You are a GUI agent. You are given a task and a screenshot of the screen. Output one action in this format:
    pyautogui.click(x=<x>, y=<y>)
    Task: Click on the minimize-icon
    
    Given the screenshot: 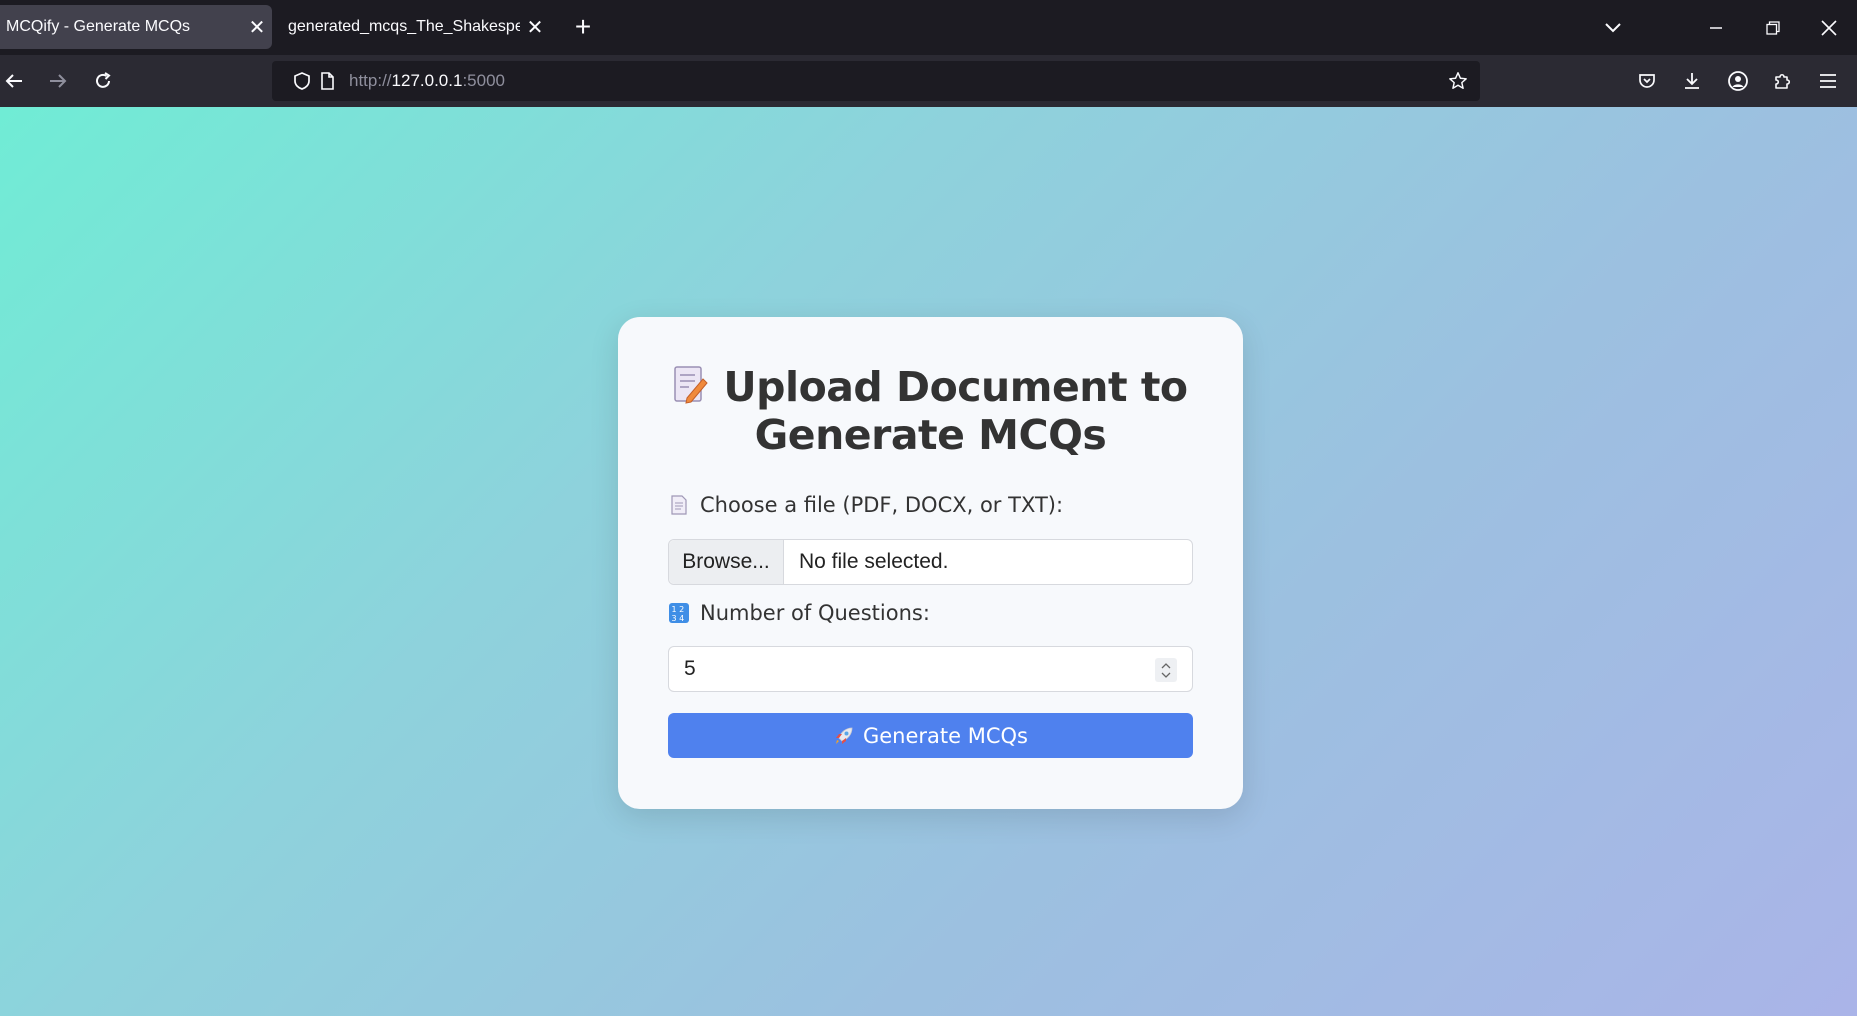 What is the action you would take?
    pyautogui.click(x=1715, y=27)
    